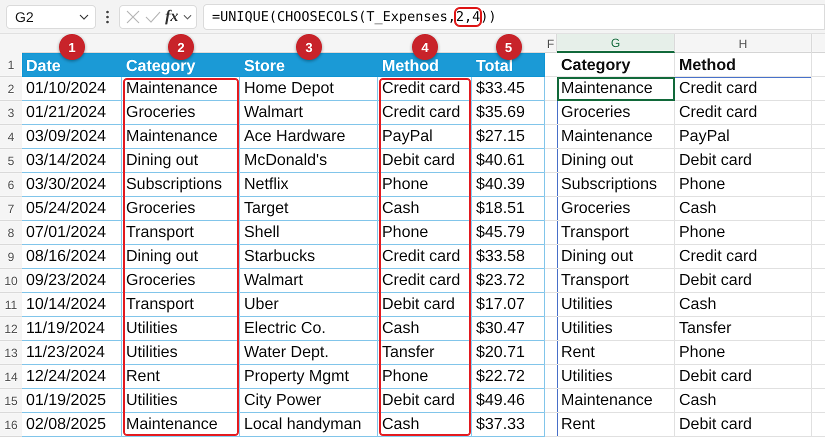 The height and width of the screenshot is (441, 825). Describe the element at coordinates (72, 401) in the screenshot. I see `table-cell: 01/19/2025` at that location.